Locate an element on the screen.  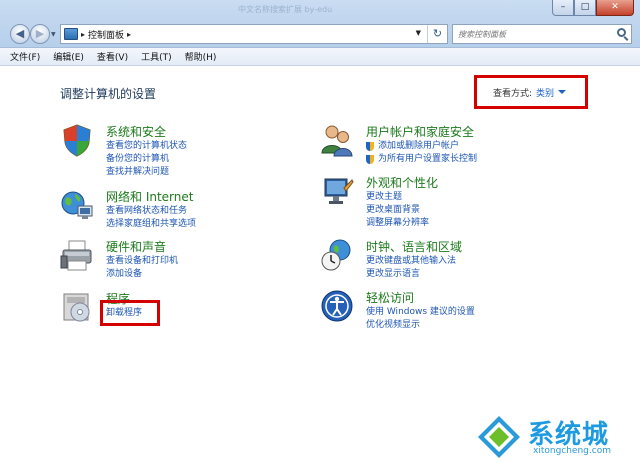
category-links: 查看网络状态和任务 选择家庭组和共享选项 is located at coordinates (151, 218).